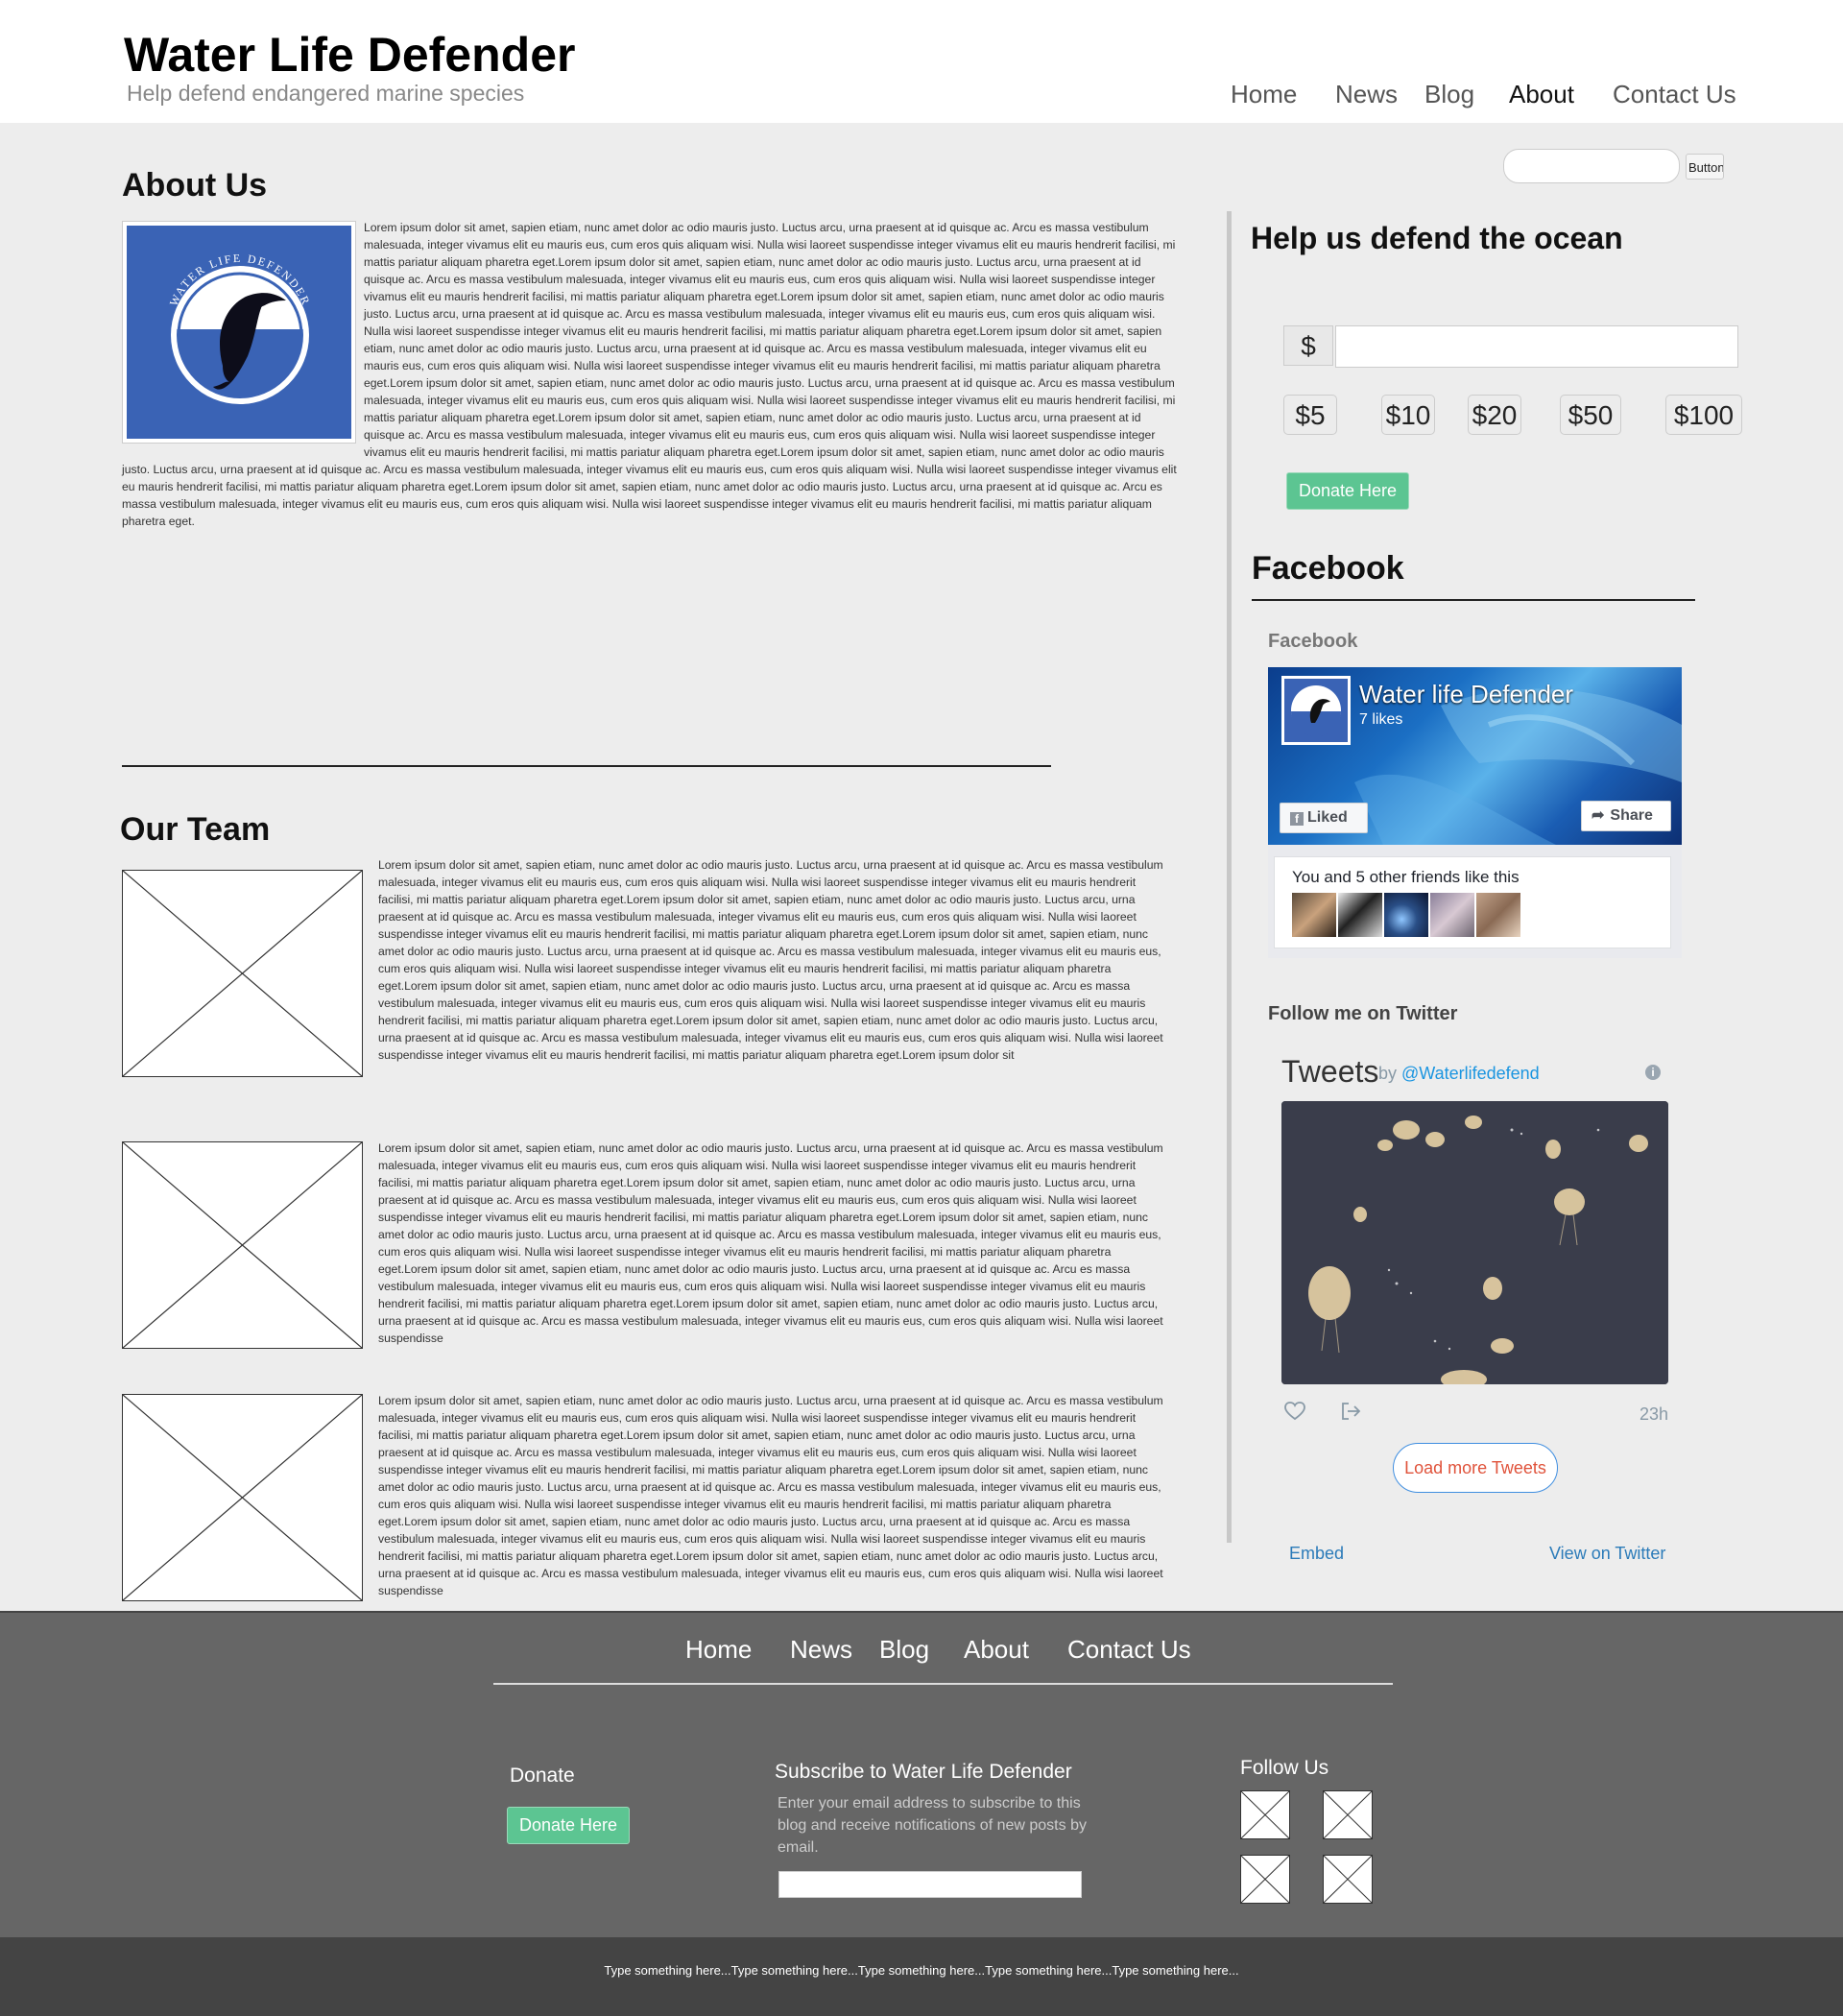  I want to click on donate-button: Donate Here, so click(1347, 491).